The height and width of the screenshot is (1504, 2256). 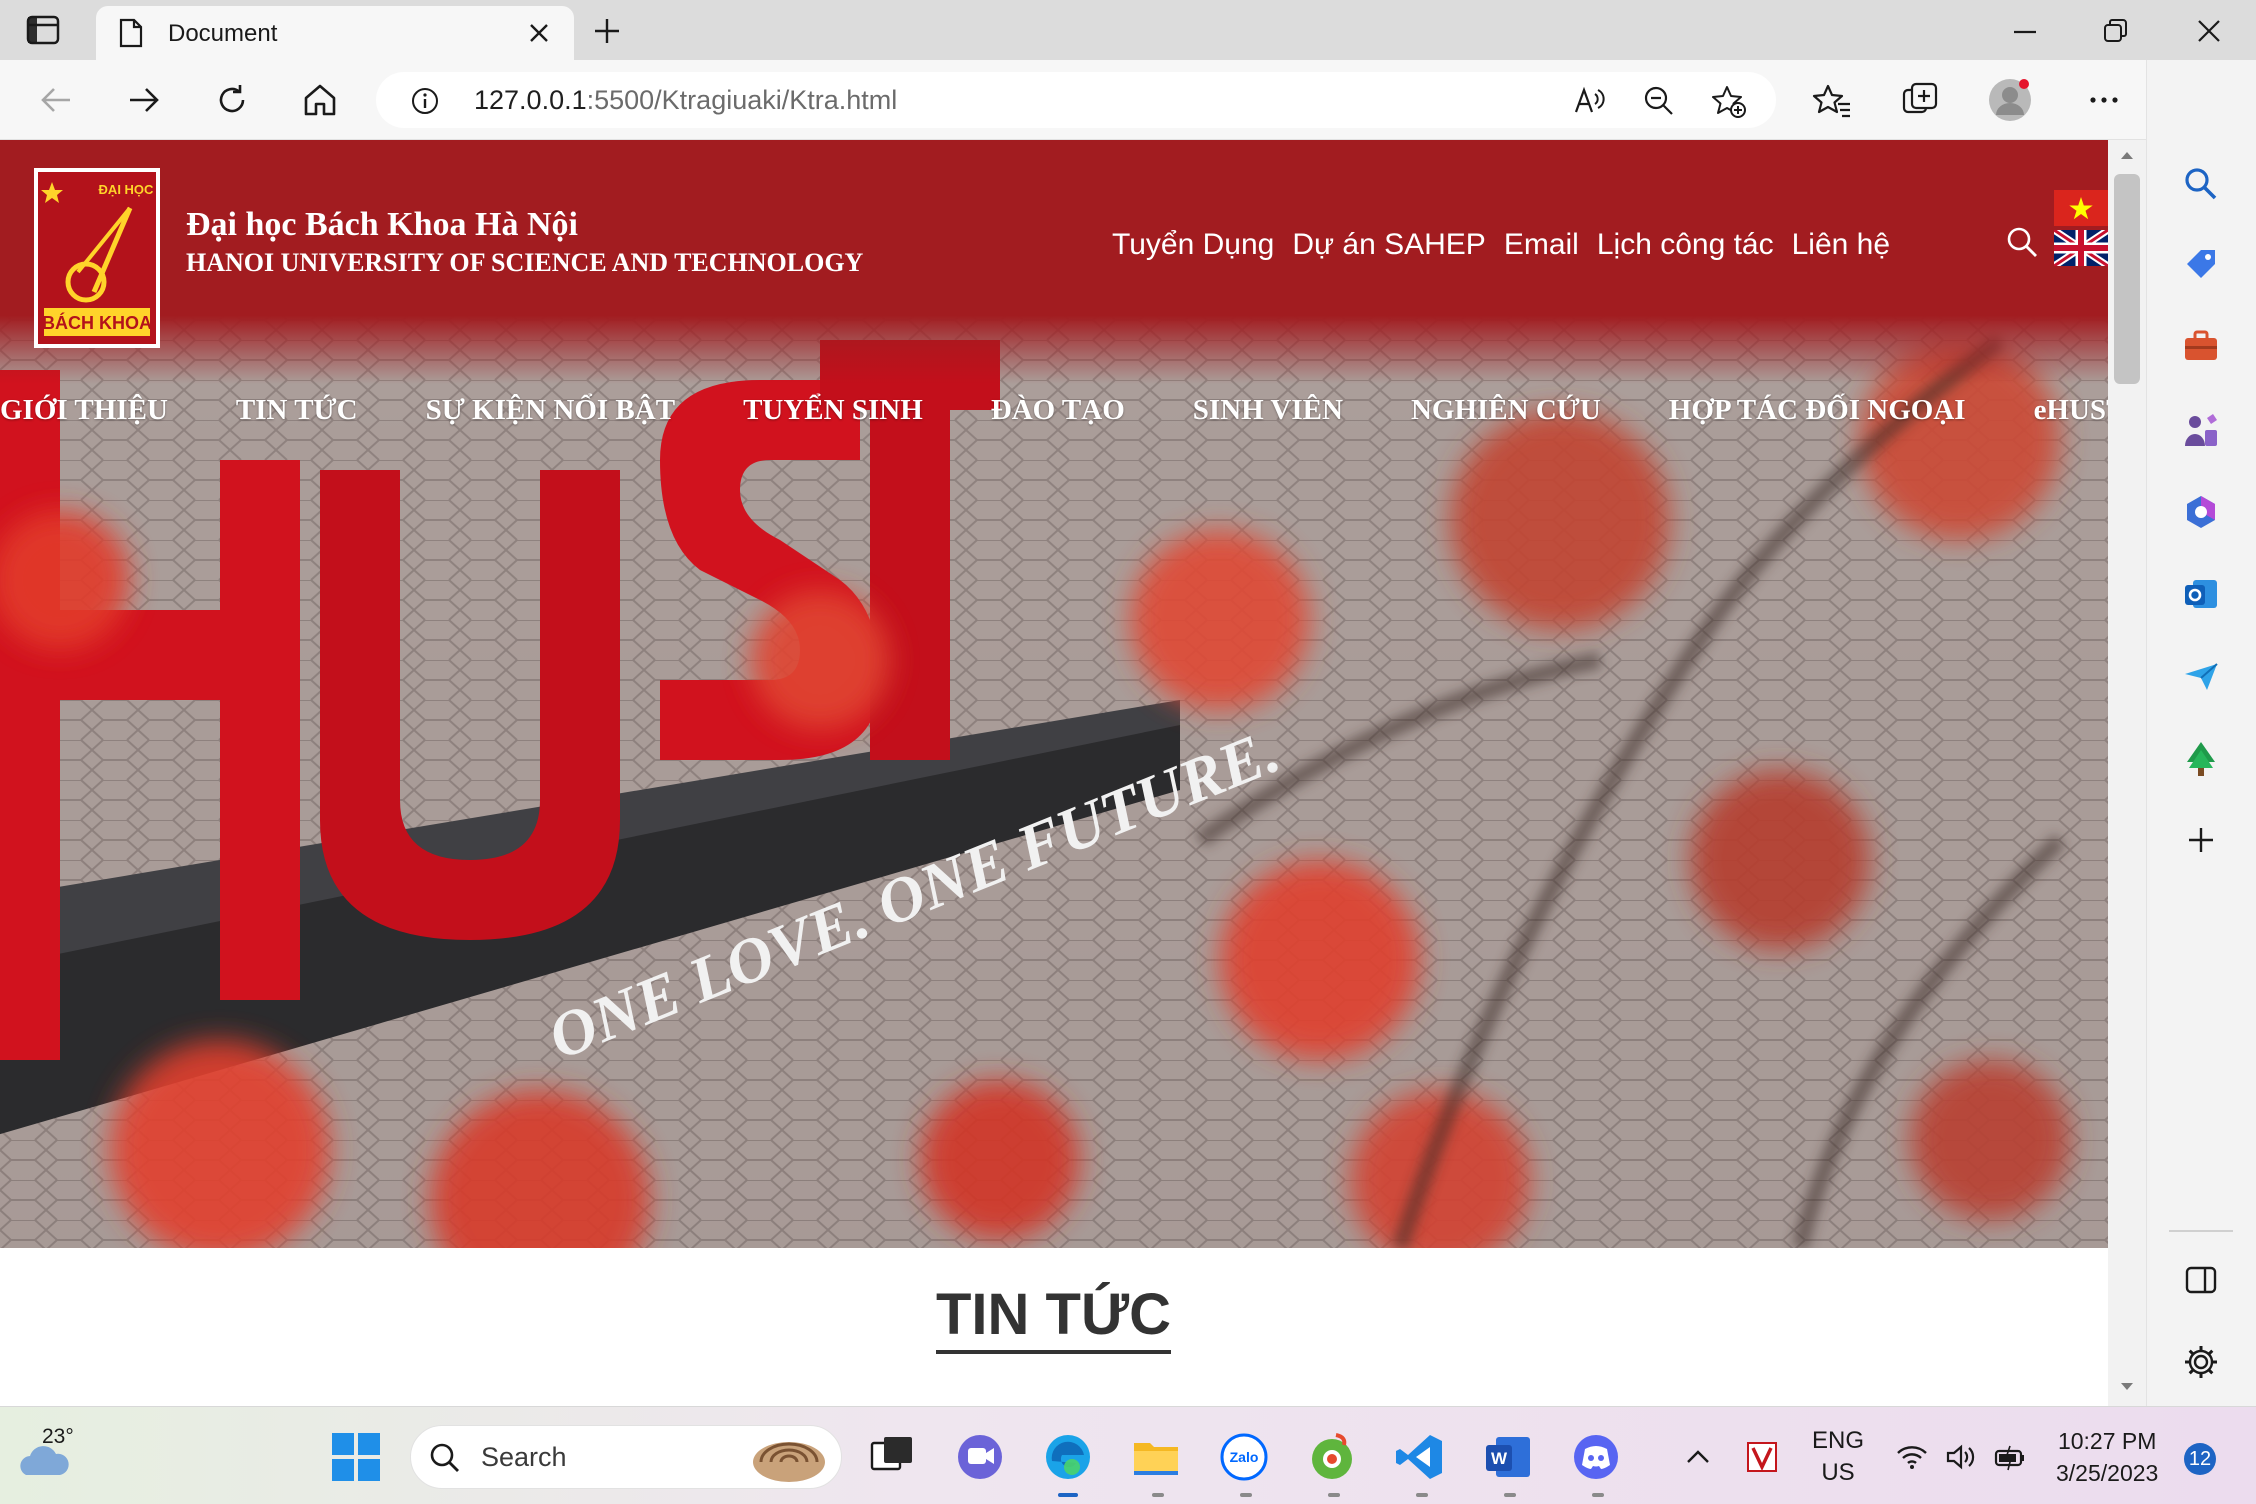 What do you see at coordinates (607, 31) in the screenshot?
I see `new-tab-icon` at bounding box center [607, 31].